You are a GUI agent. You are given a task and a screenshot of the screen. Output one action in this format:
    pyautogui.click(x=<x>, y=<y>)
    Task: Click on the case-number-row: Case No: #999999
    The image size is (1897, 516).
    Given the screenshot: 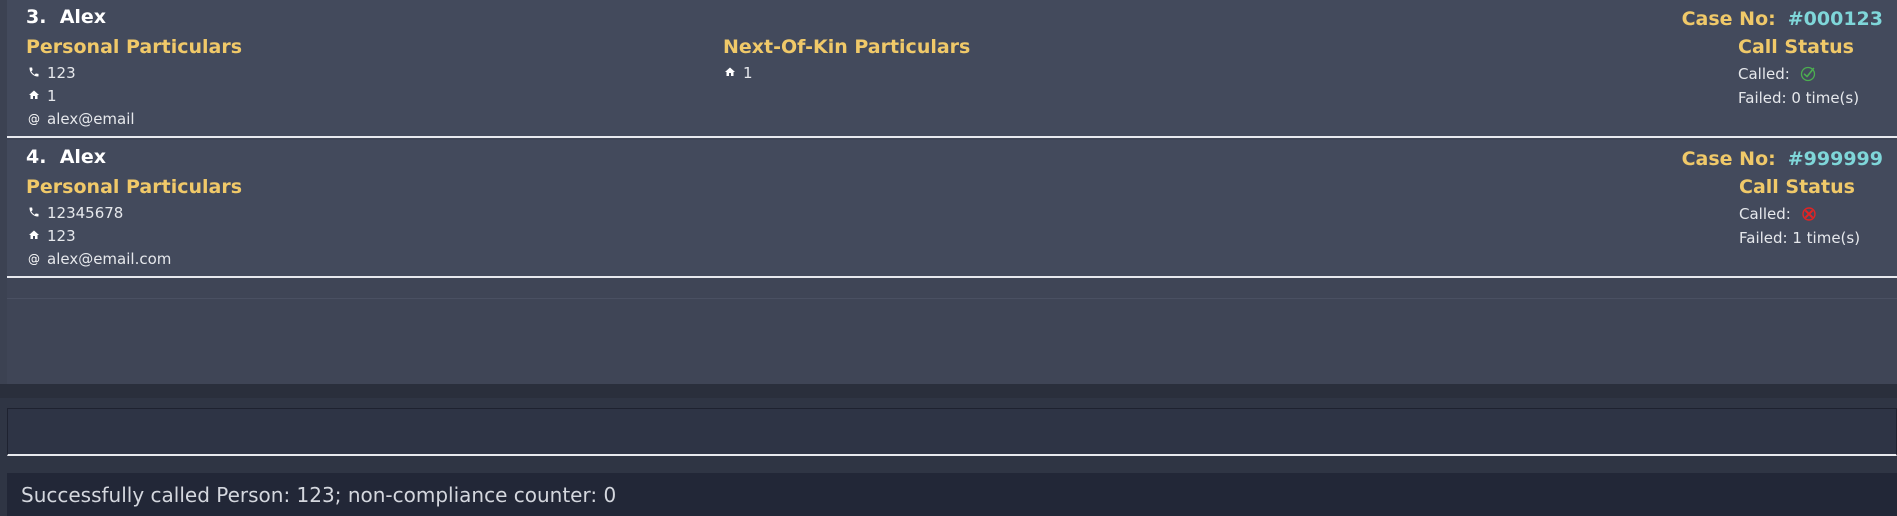 What is the action you would take?
    pyautogui.click(x=1782, y=159)
    